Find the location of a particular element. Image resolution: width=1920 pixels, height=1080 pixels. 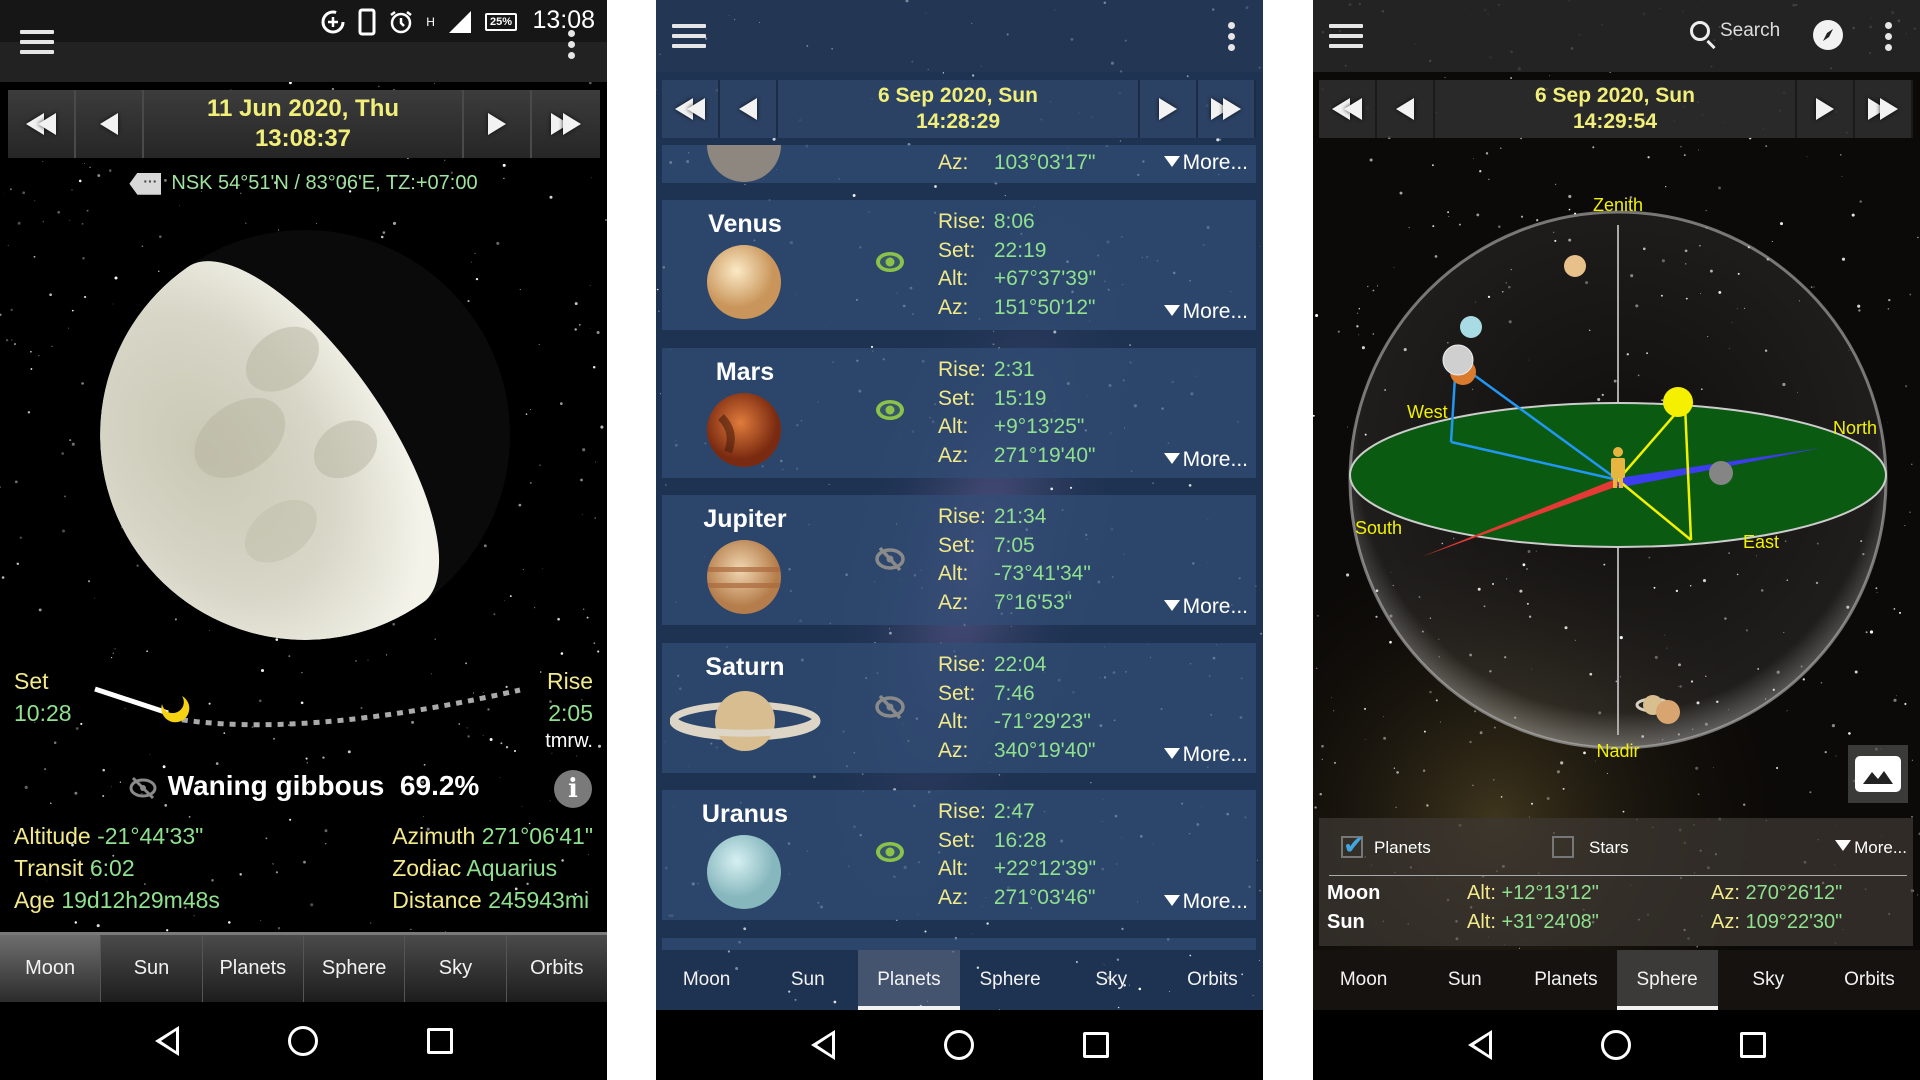

planets-checkbox is located at coordinates (1353, 845).